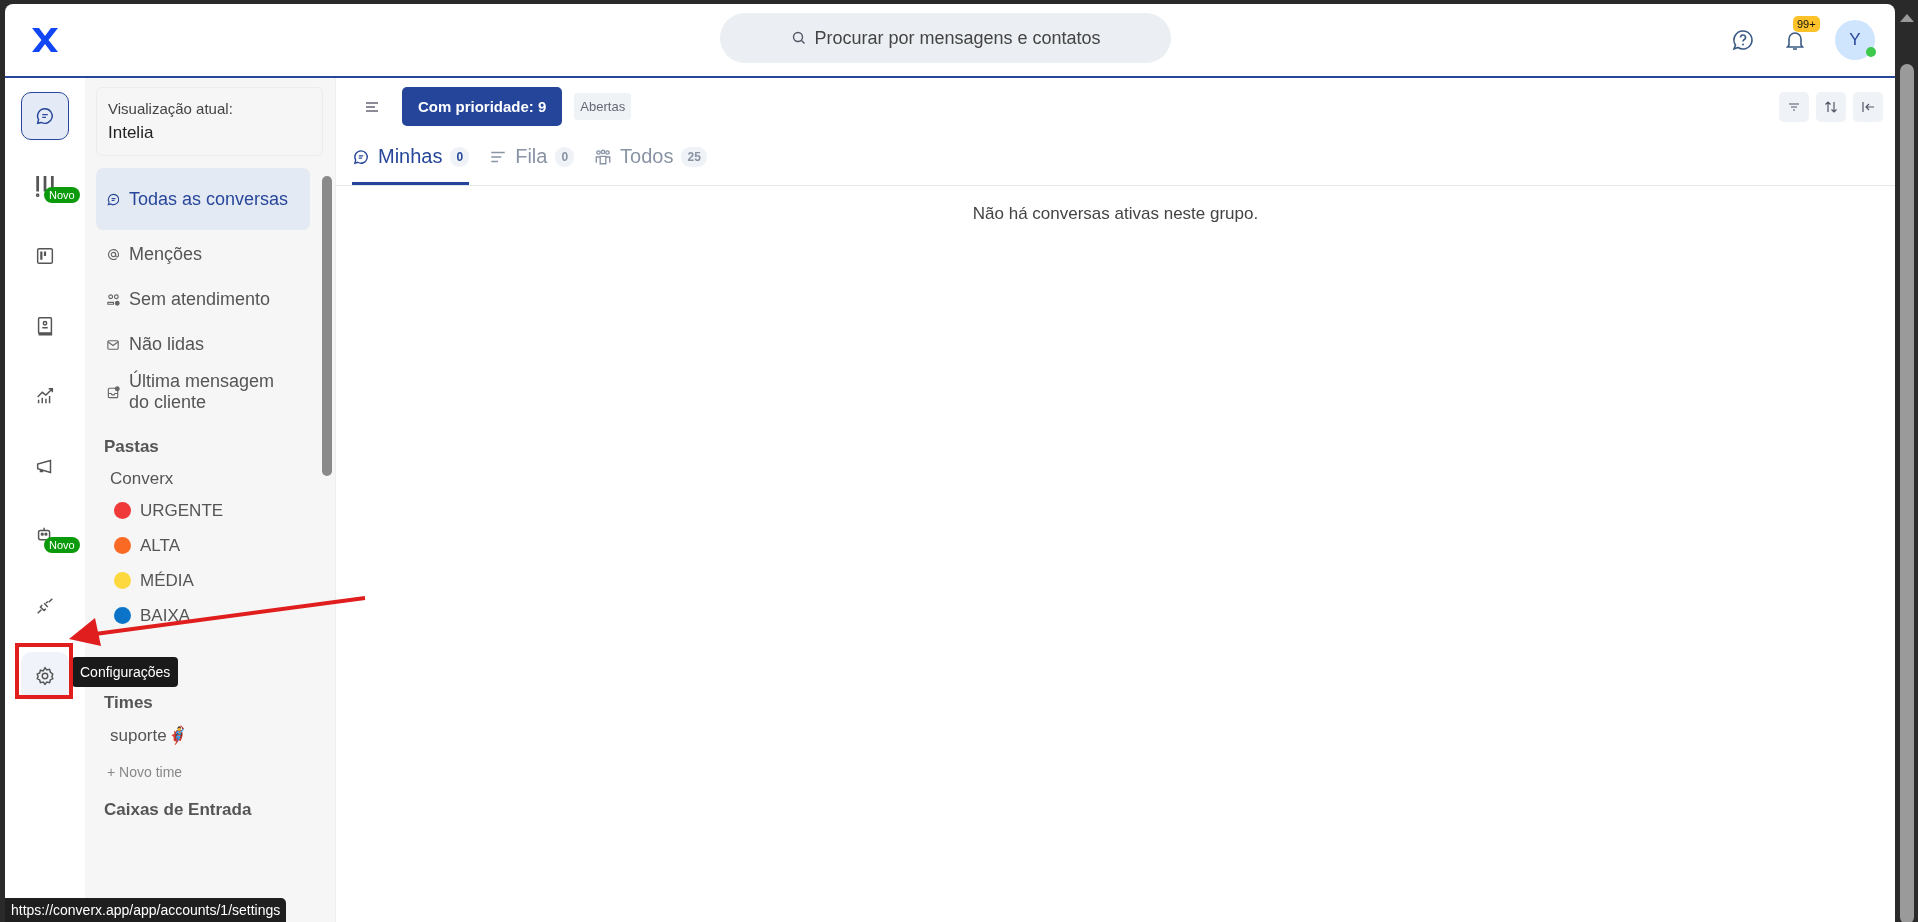 The image size is (1918, 922). What do you see at coordinates (113, 299) in the screenshot?
I see `people-icon` at bounding box center [113, 299].